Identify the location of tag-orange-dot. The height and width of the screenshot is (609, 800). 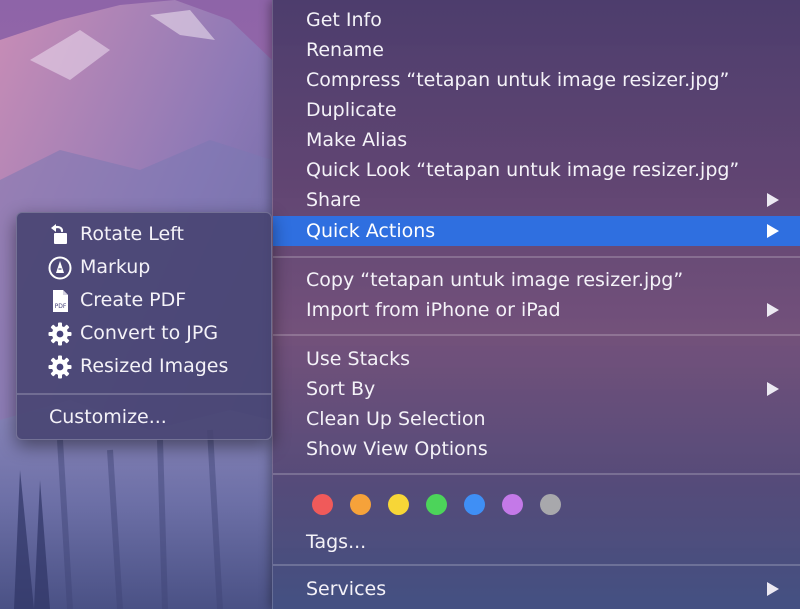
(360, 504).